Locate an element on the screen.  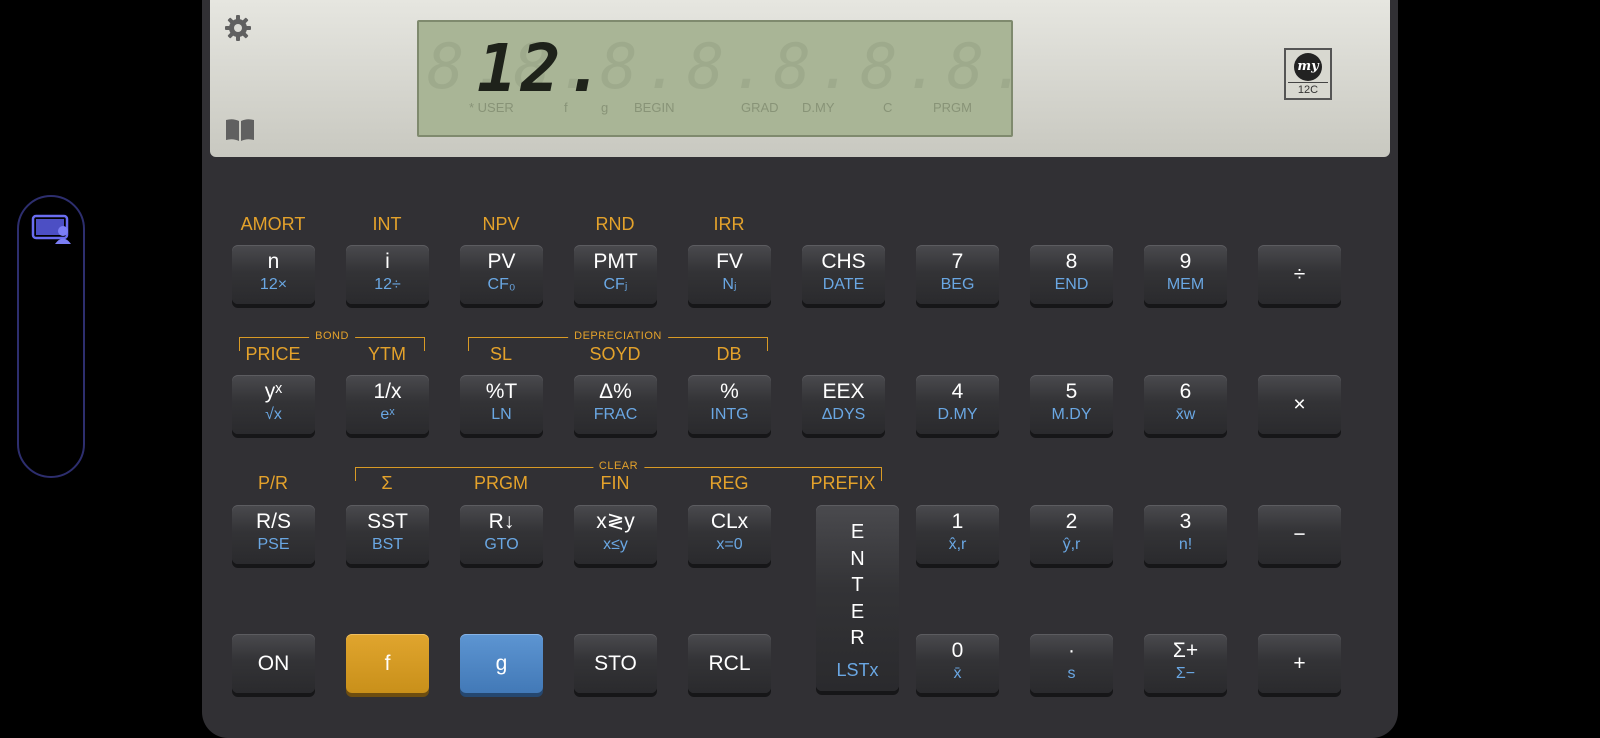
logo-model: 12C is located at coordinates (1308, 90).